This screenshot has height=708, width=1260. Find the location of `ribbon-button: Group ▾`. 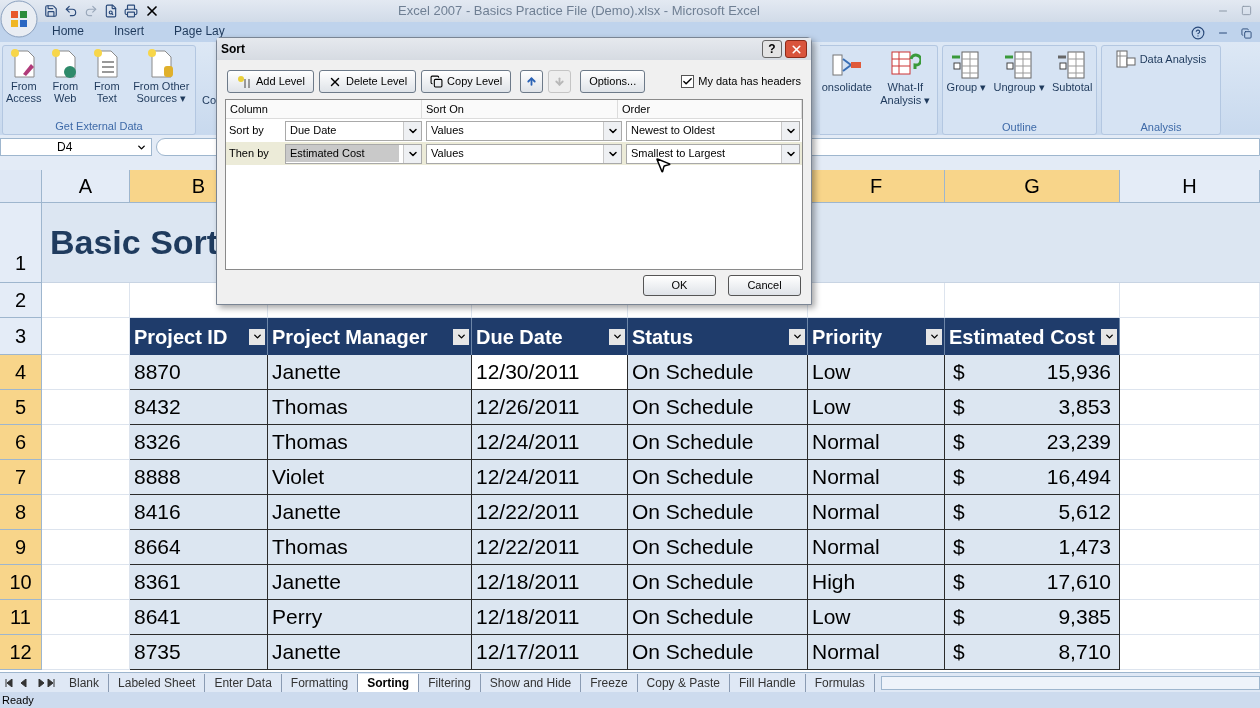

ribbon-button: Group ▾ is located at coordinates (966, 84).